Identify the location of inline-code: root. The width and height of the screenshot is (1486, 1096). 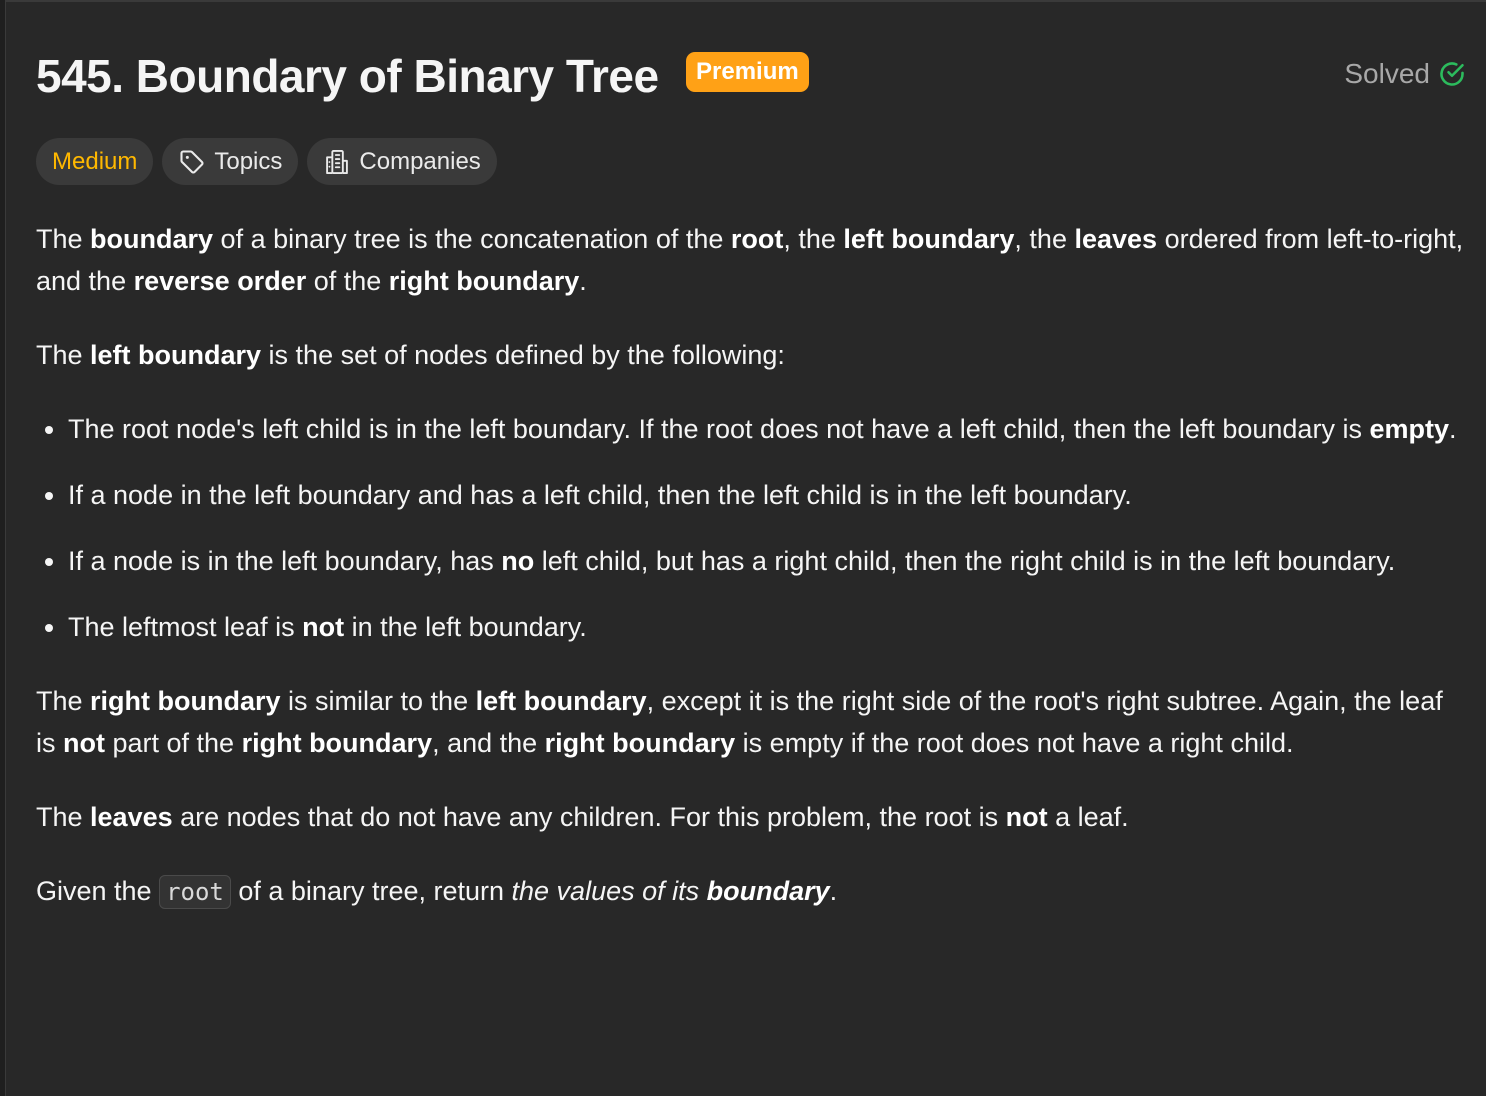
(195, 892).